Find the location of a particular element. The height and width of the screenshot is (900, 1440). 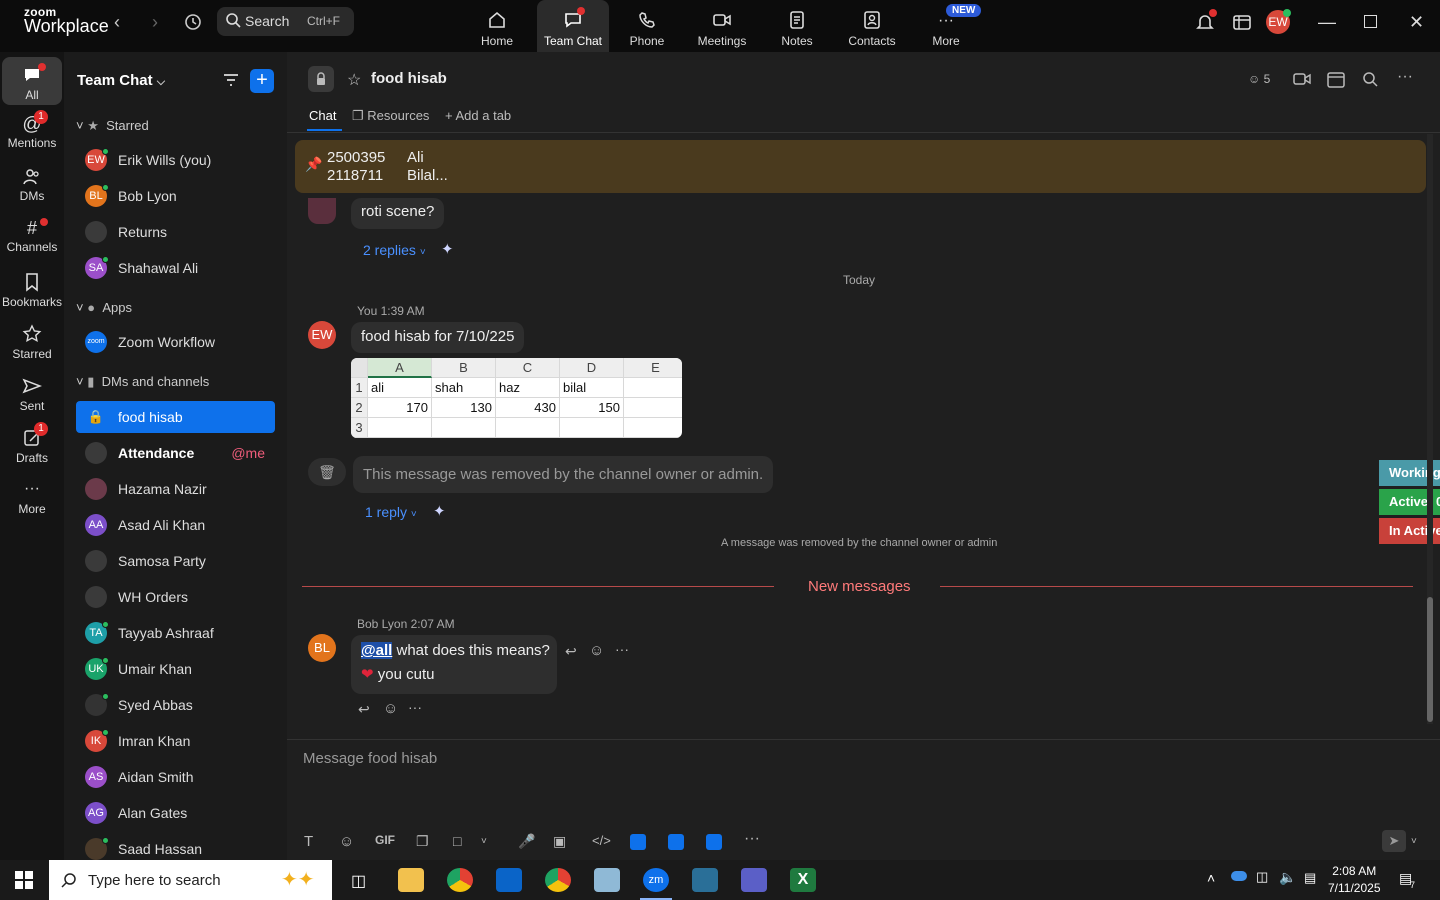

network-icon: ▤ is located at coordinates (1310, 878).